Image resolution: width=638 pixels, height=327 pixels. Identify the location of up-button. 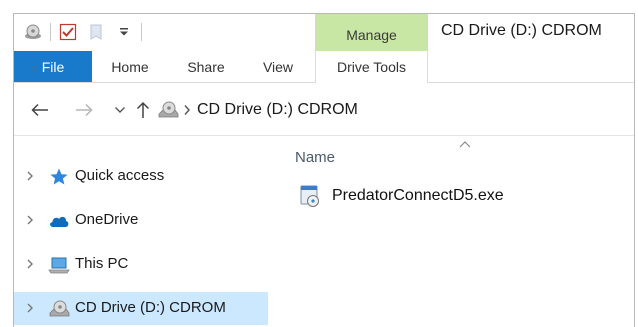
(143, 110).